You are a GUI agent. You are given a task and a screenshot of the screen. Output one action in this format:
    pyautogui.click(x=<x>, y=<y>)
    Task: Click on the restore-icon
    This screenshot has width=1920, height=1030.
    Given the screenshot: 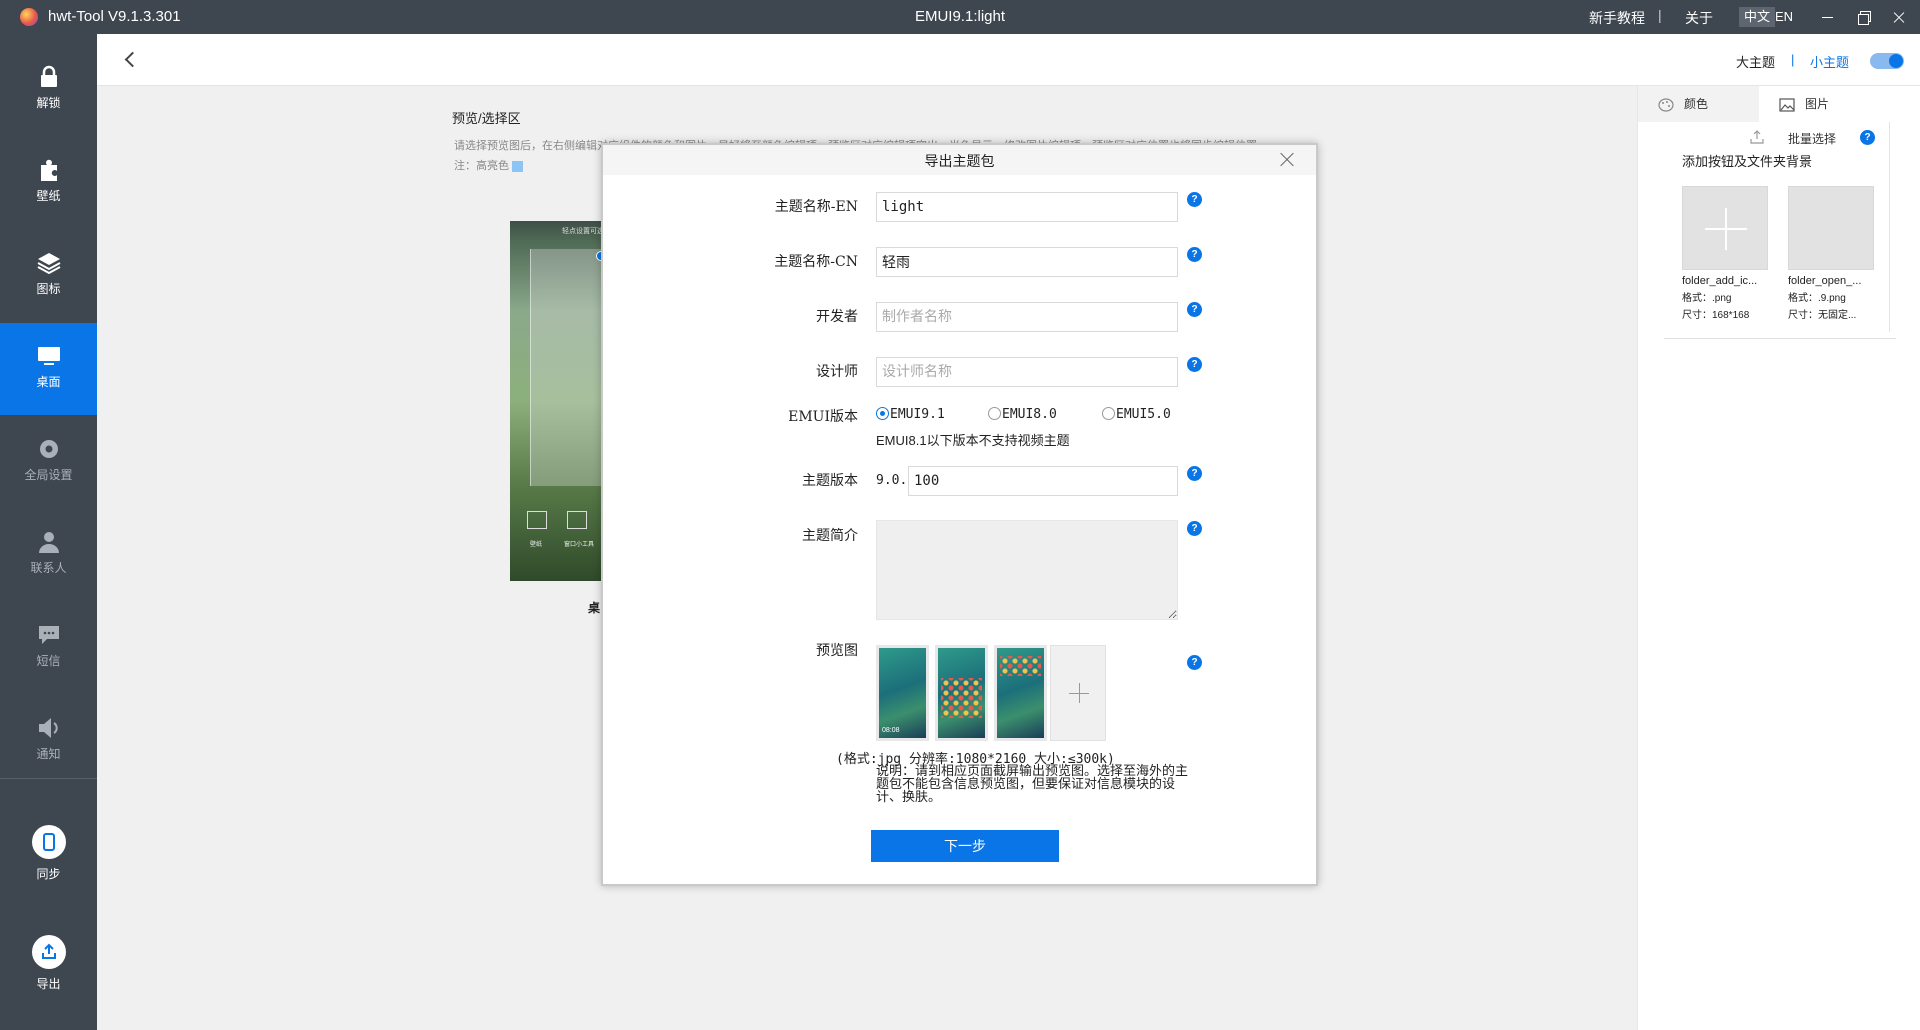 What is the action you would take?
    pyautogui.click(x=1864, y=17)
    